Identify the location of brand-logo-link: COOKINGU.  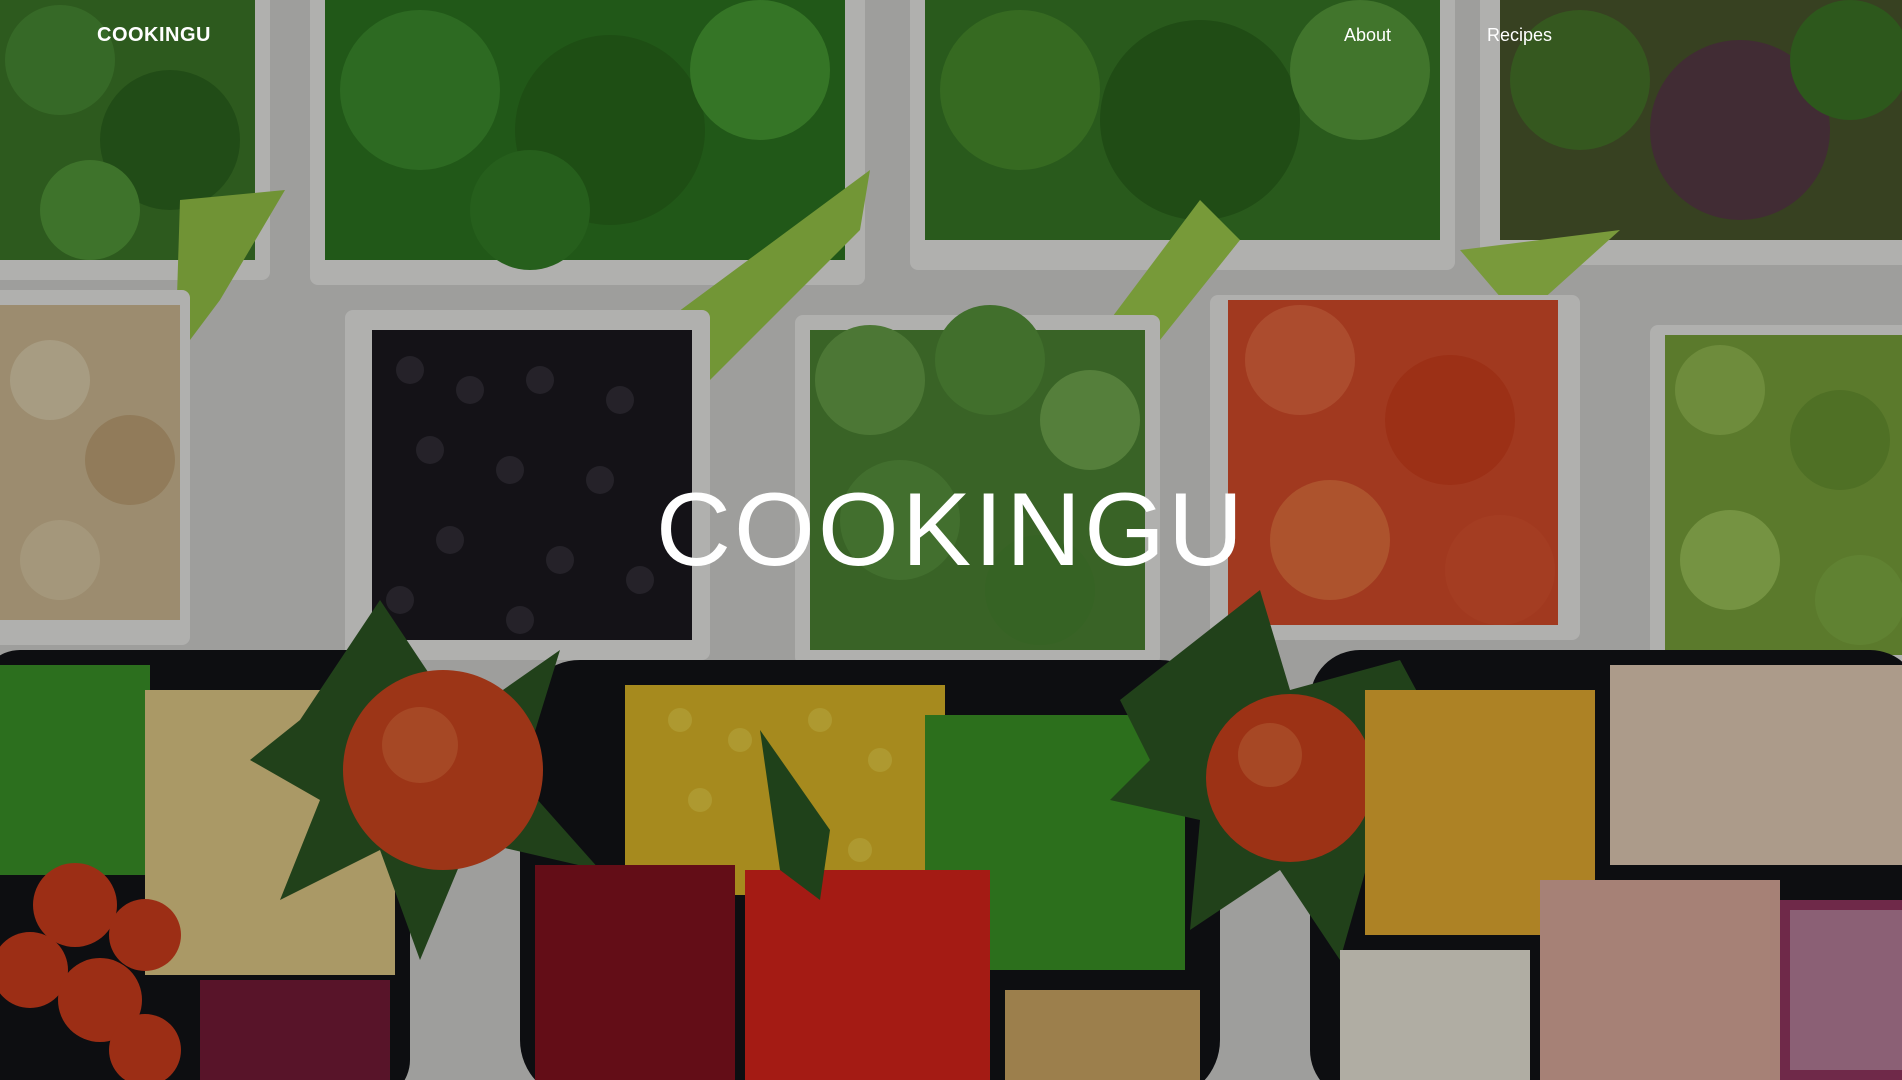
(154, 35).